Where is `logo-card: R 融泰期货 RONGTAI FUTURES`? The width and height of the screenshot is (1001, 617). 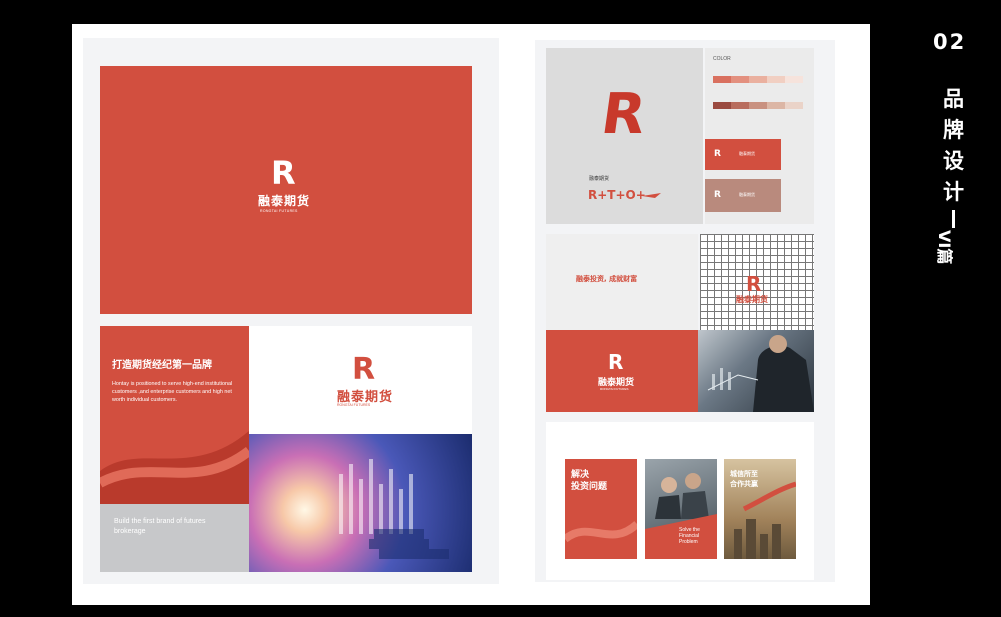
logo-card: R 融泰期货 RONGTAI FUTURES is located at coordinates (360, 380).